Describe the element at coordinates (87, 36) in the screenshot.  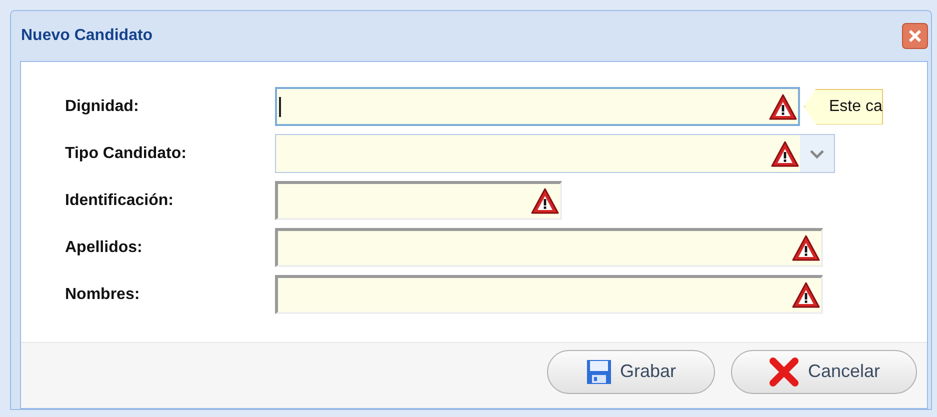
I see `window-title: Nuevo Candidato` at that location.